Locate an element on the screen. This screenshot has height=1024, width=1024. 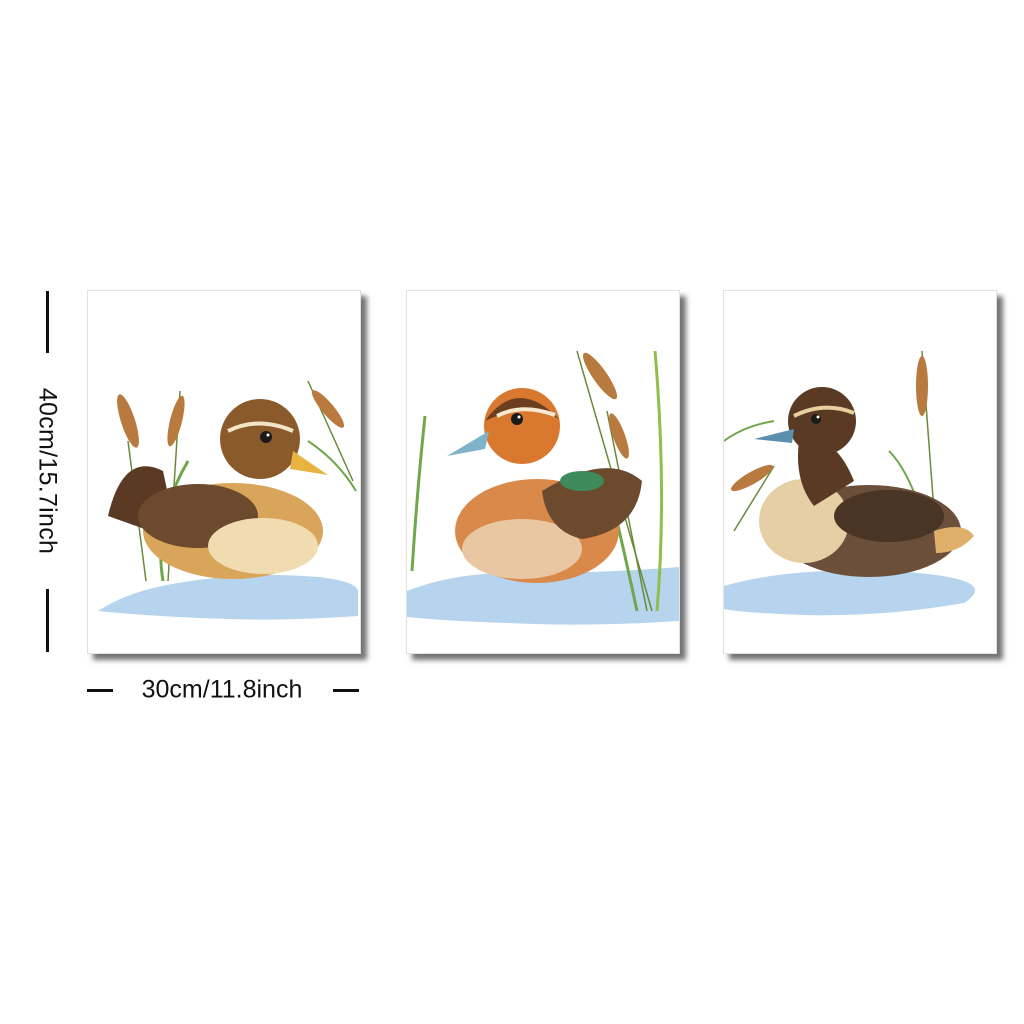
height-dimension-label: 40cm/15.7inch is located at coordinates (47, 471).